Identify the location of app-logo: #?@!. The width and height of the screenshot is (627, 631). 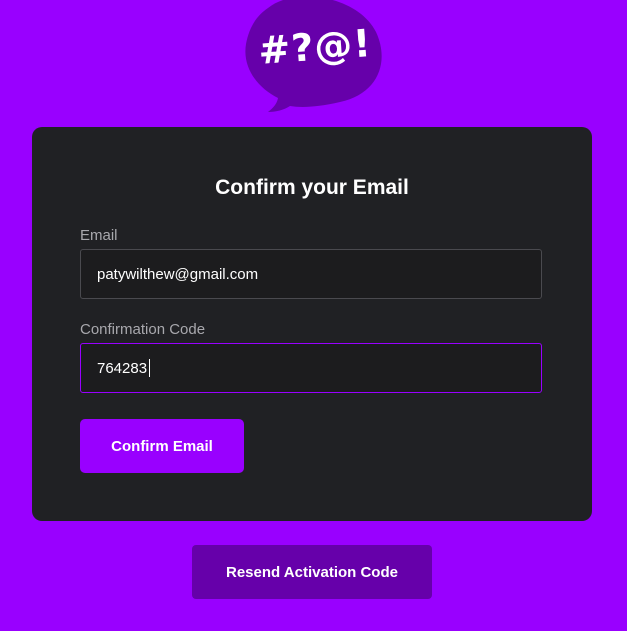
(314, 57).